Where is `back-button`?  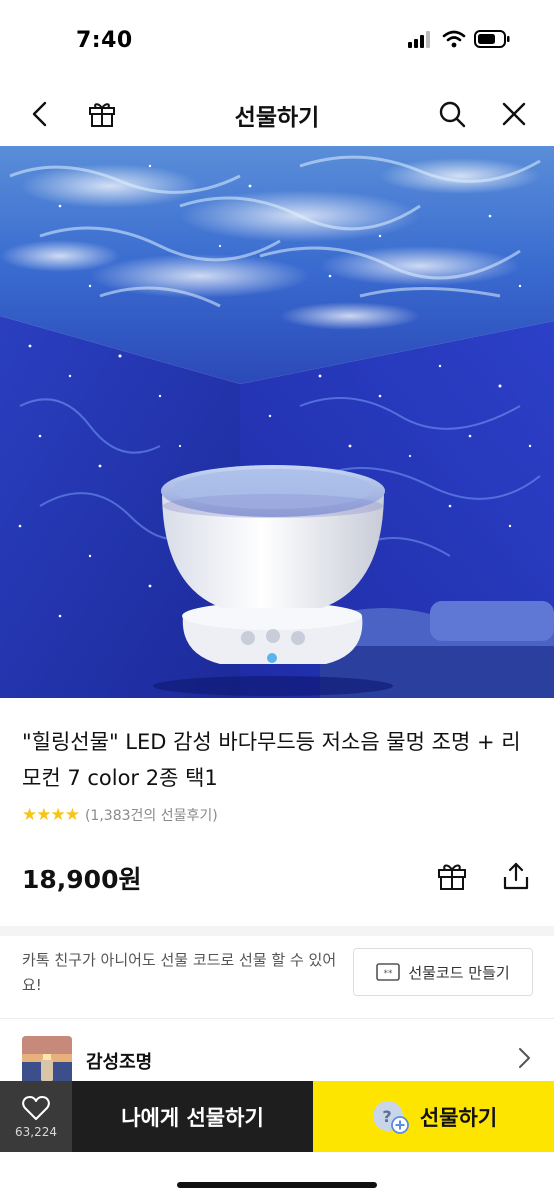 back-button is located at coordinates (40, 114).